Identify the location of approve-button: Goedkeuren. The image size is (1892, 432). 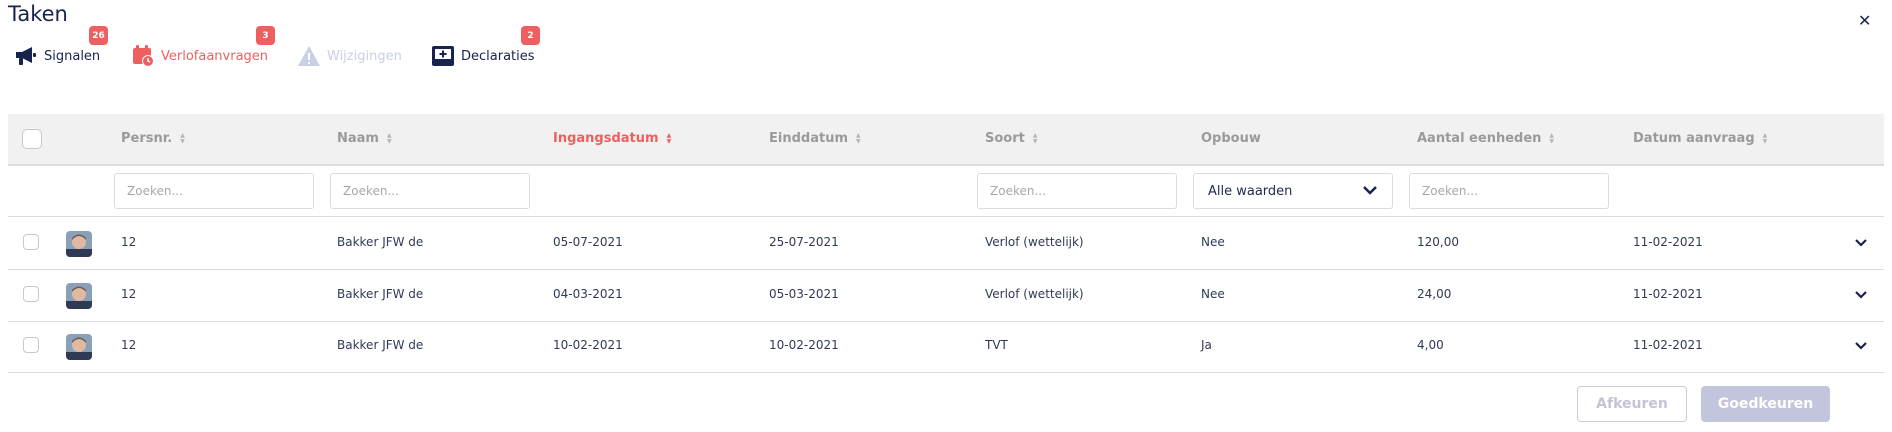
(1765, 404).